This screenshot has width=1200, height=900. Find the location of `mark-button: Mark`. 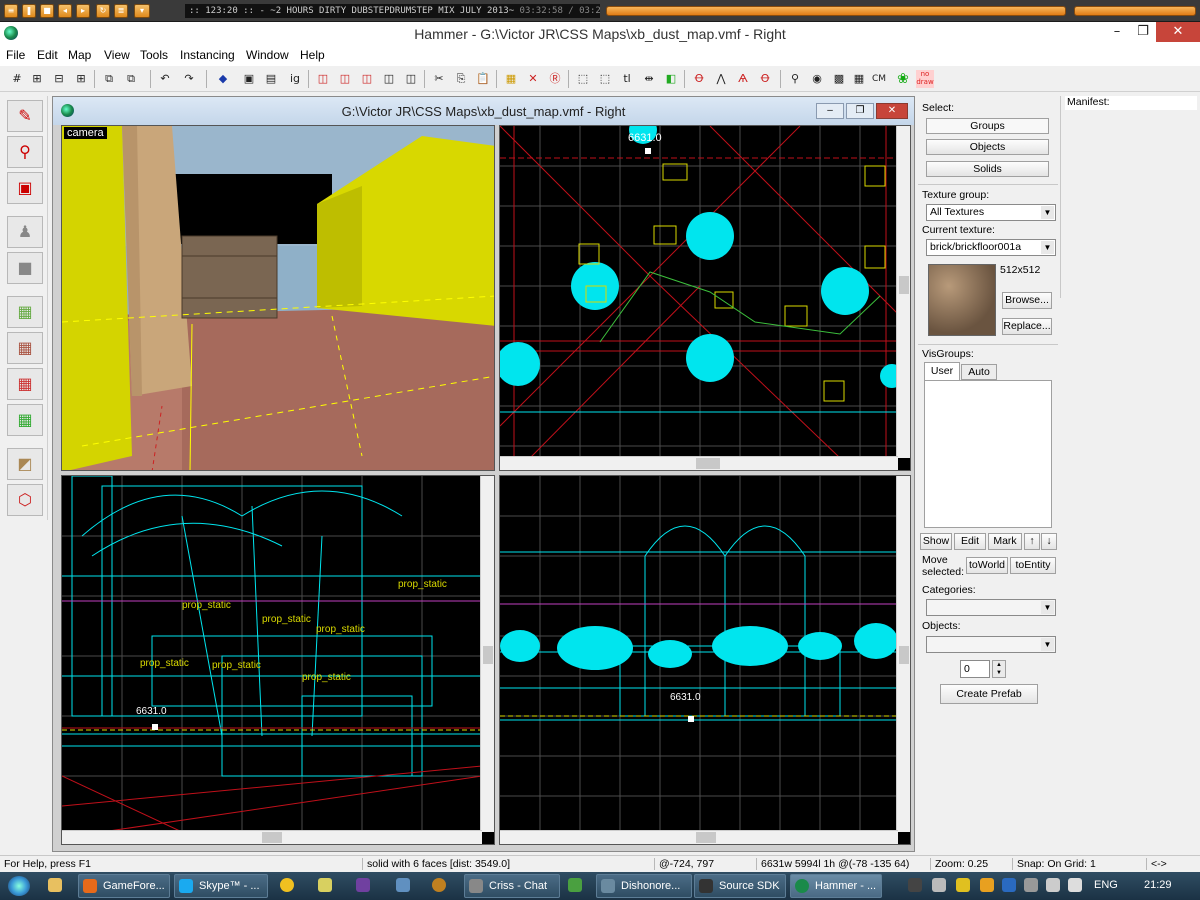

mark-button: Mark is located at coordinates (1005, 541).